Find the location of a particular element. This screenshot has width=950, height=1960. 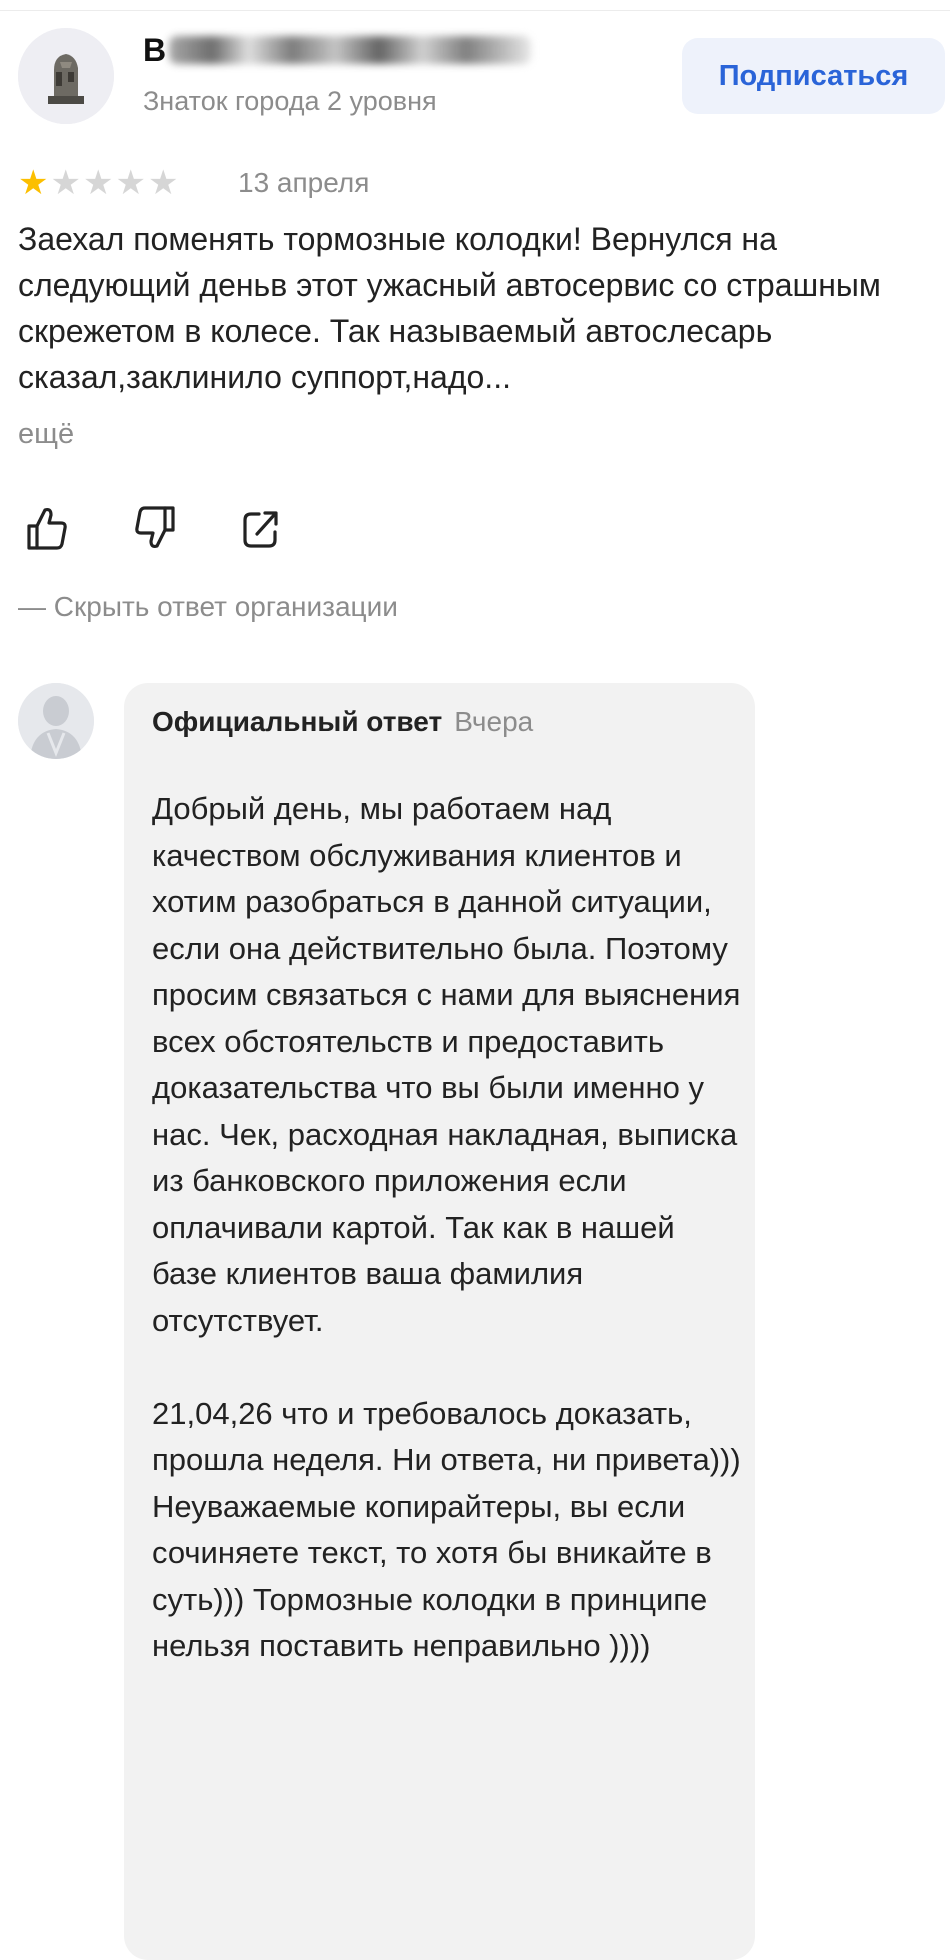

author-avatar-image is located at coordinates (66, 76).